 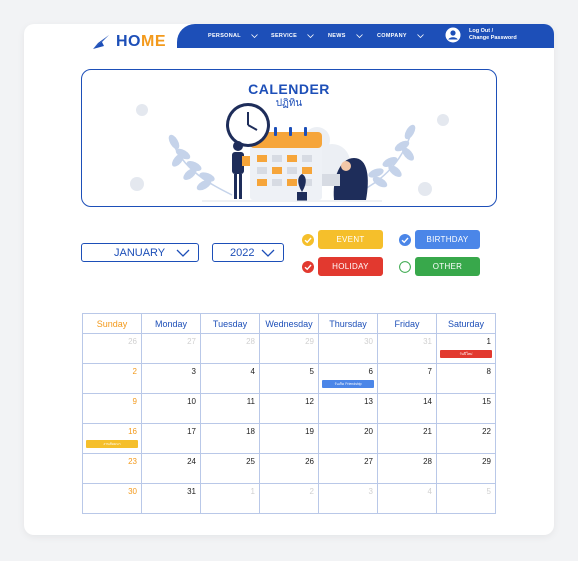 I want to click on change-password-link: Change Password, so click(x=493, y=38).